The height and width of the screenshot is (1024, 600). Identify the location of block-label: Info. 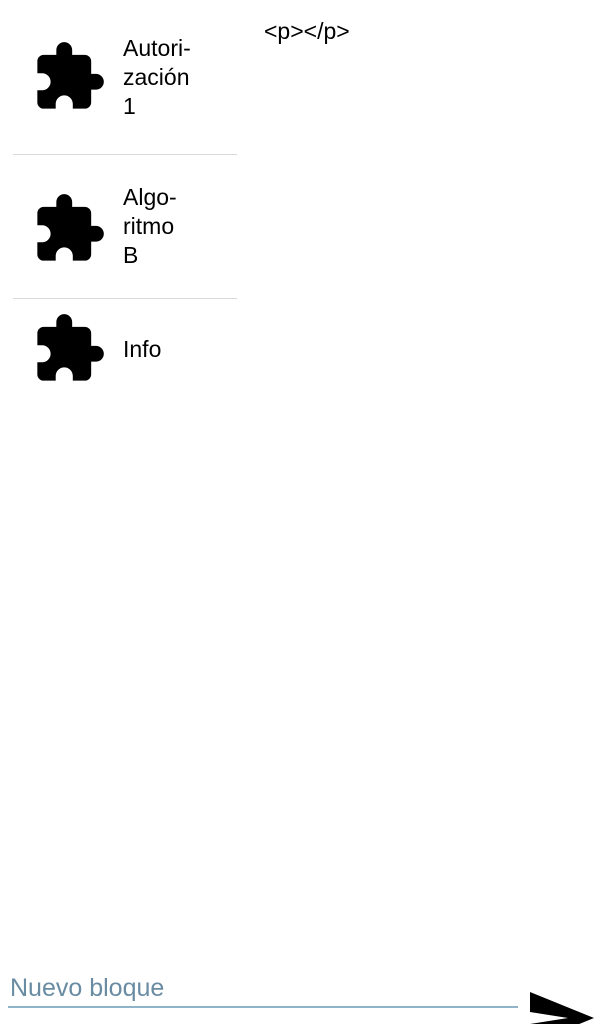
(142, 349).